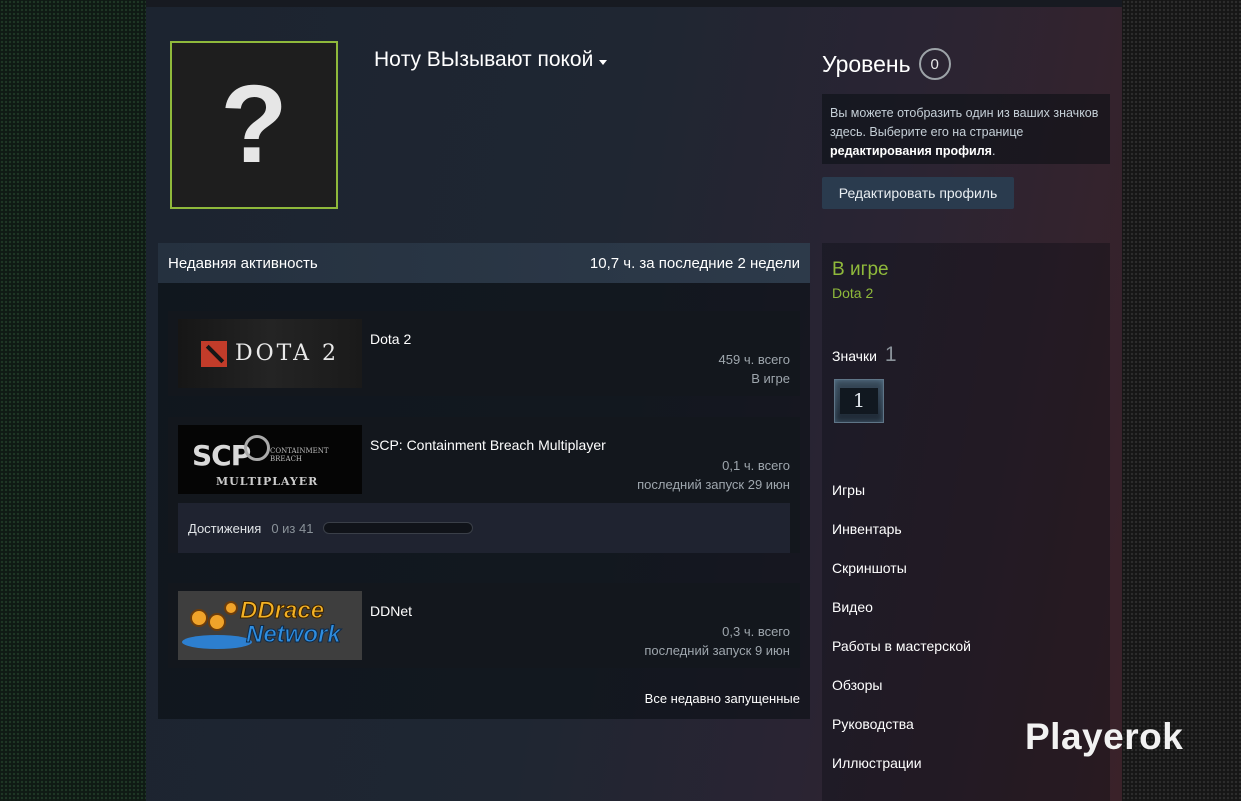 The image size is (1241, 801). I want to click on sidebar-link-inventory: Инвентарь, so click(867, 529).